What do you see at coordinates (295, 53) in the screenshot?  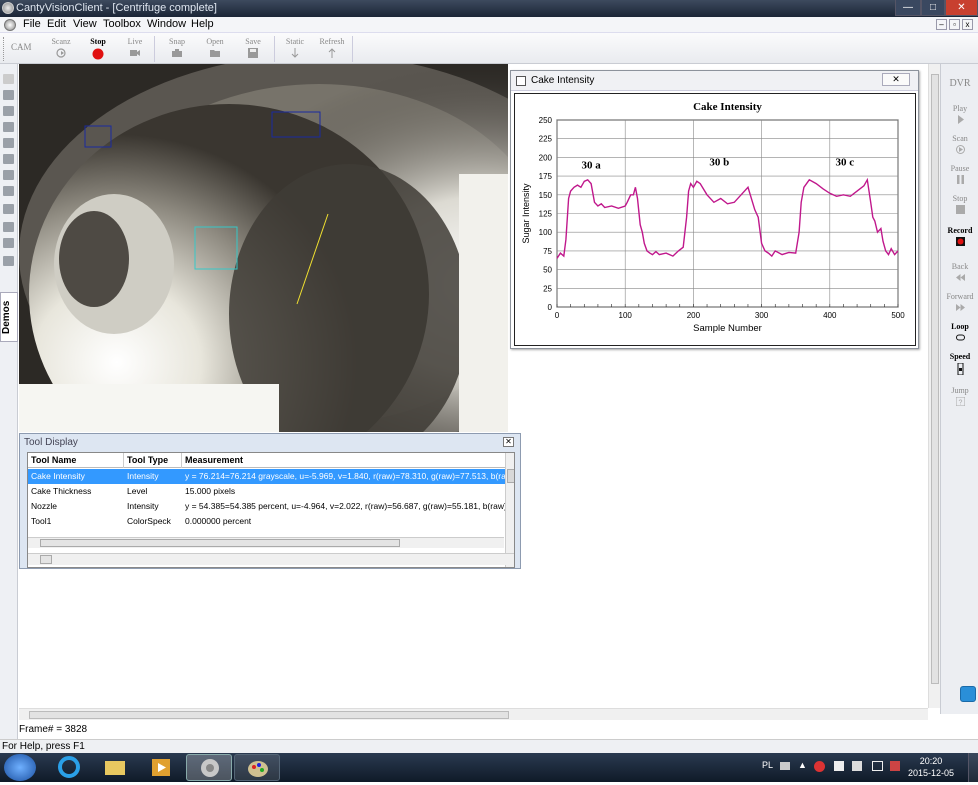 I see `arrow-down-icon` at bounding box center [295, 53].